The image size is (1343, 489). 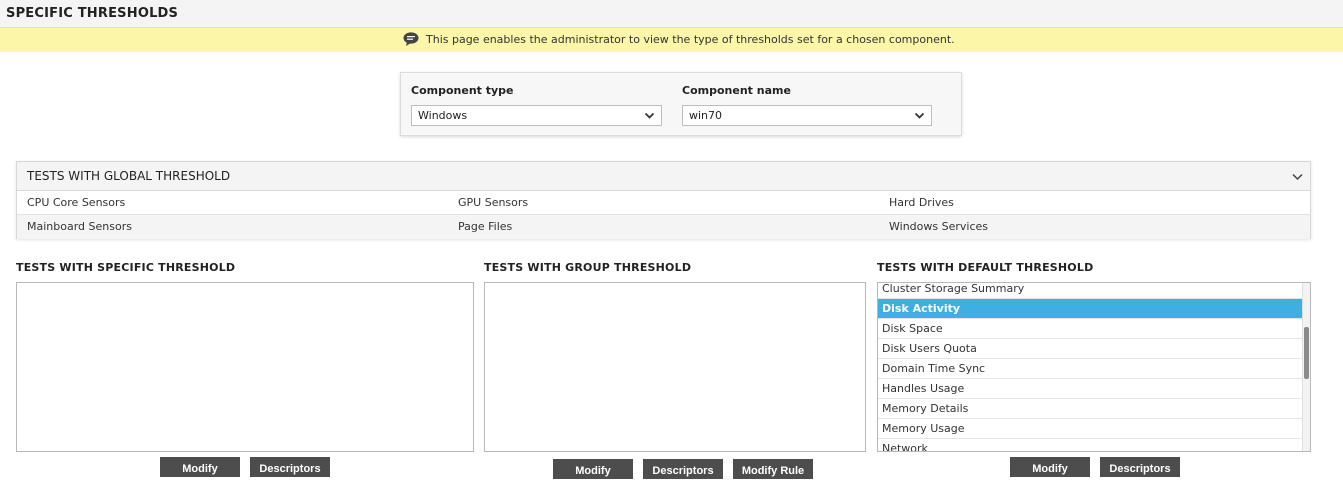 I want to click on component-name-value: win70, so click(x=706, y=115).